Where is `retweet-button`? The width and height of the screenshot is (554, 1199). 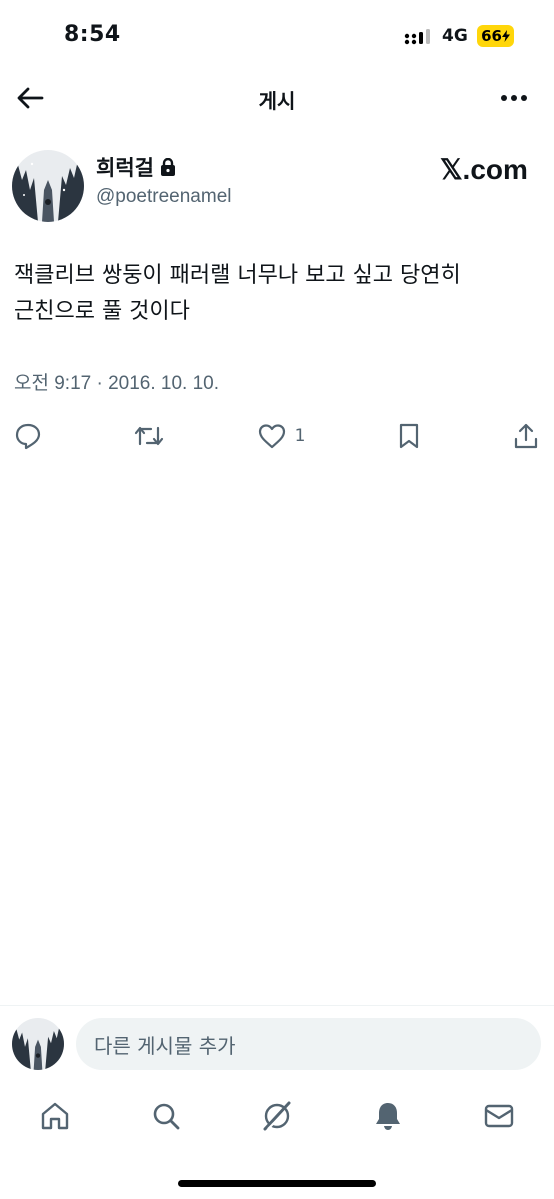 retweet-button is located at coordinates (149, 436).